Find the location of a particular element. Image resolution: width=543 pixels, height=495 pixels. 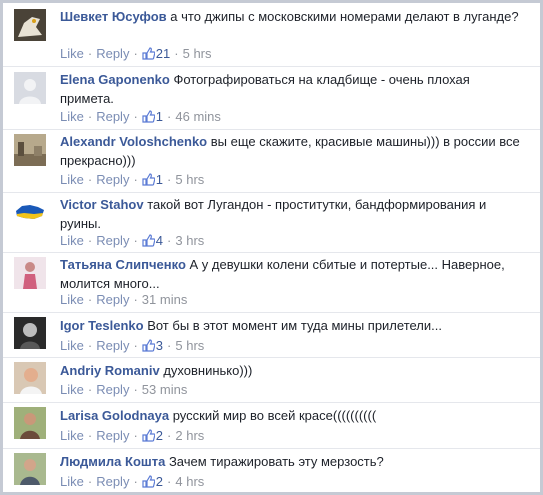

bw-portrait-icon is located at coordinates (30, 333).